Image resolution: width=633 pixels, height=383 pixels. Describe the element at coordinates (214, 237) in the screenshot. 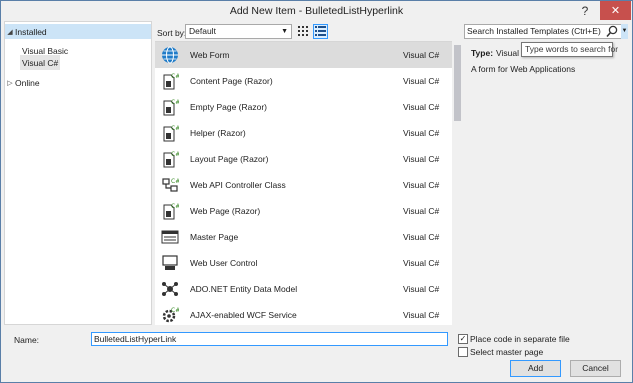

I see `template-name: Master Page` at that location.